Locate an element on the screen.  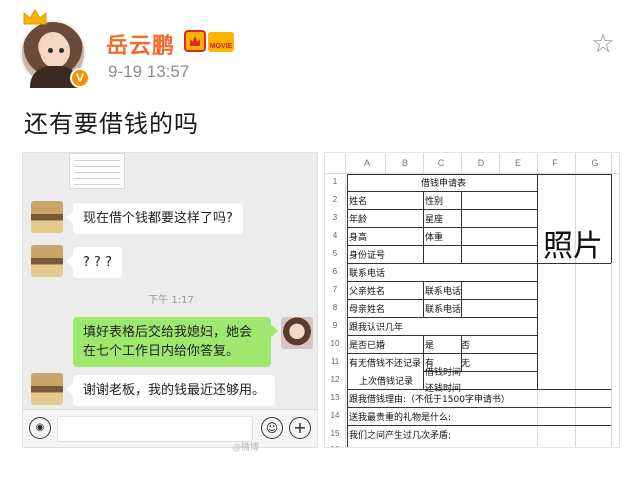
sheet-title: 借钱申请表 is located at coordinates (444, 184).